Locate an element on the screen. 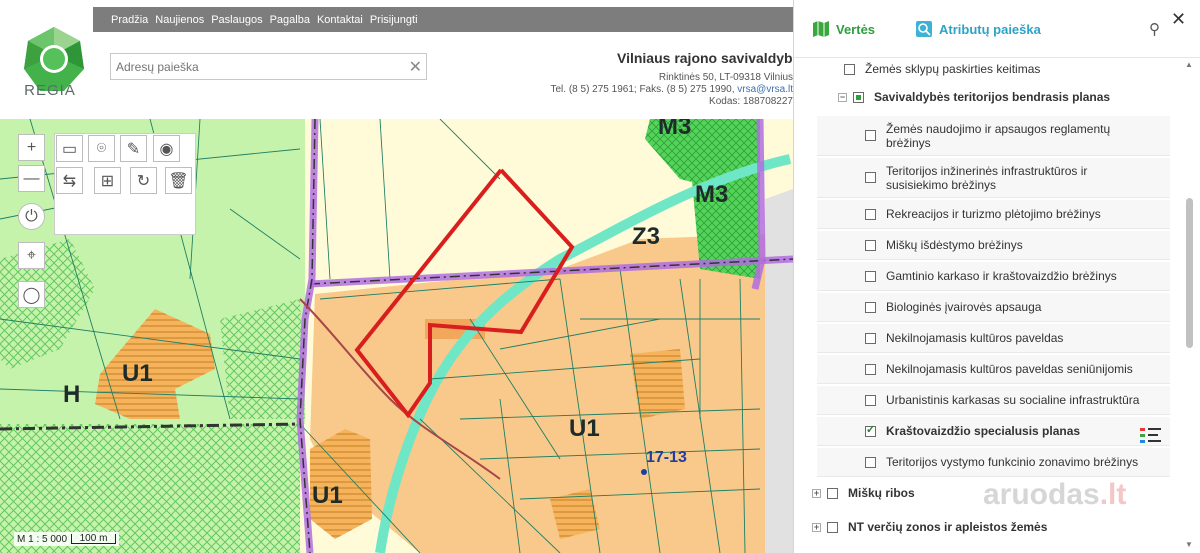  scrollbar-thumb is located at coordinates (1189, 273).